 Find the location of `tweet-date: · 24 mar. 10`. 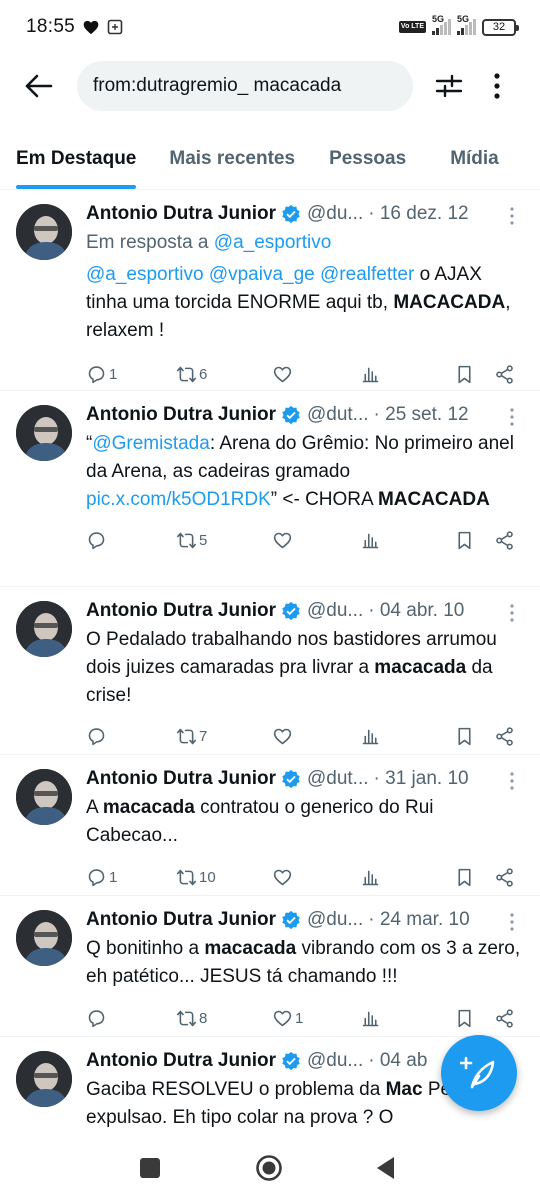

tweet-date: · 24 mar. 10 is located at coordinates (418, 920).